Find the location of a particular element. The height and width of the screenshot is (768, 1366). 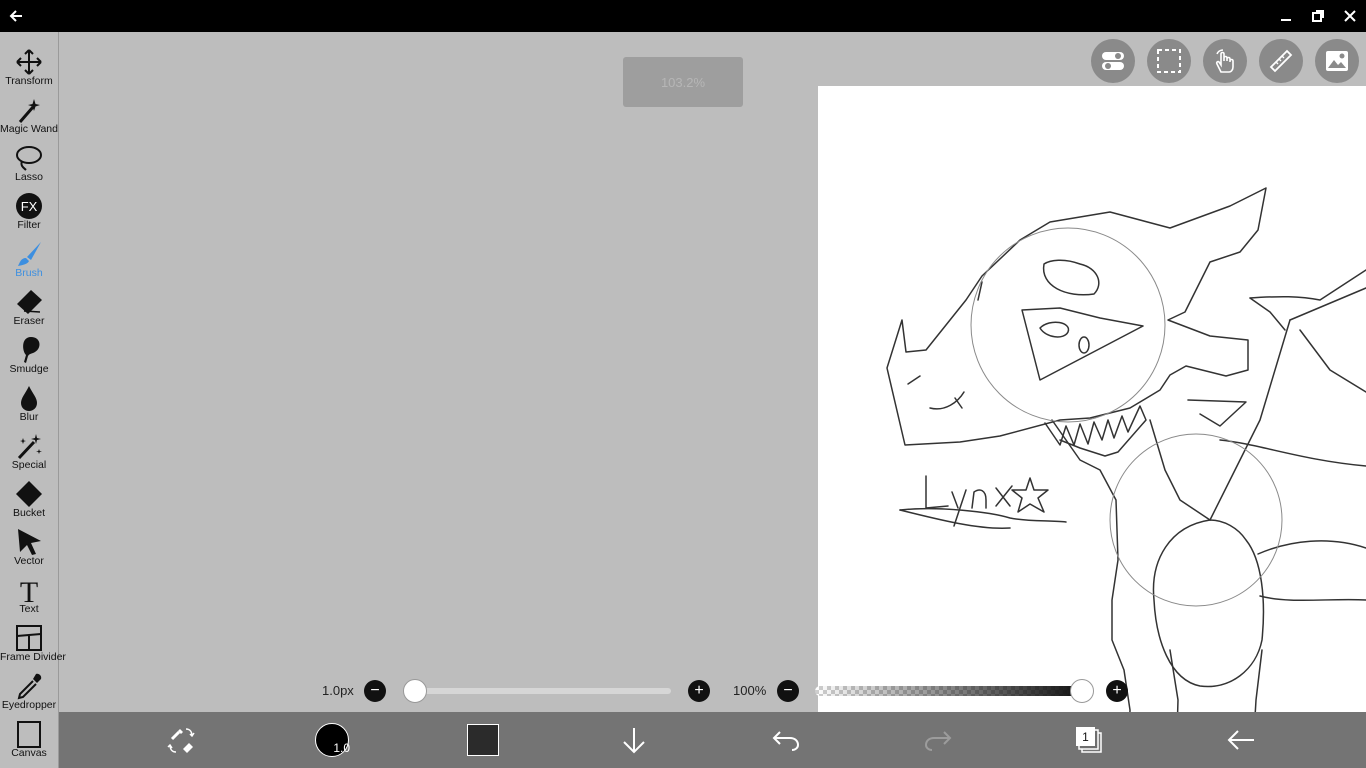

toggles-icon is located at coordinates (1113, 61).